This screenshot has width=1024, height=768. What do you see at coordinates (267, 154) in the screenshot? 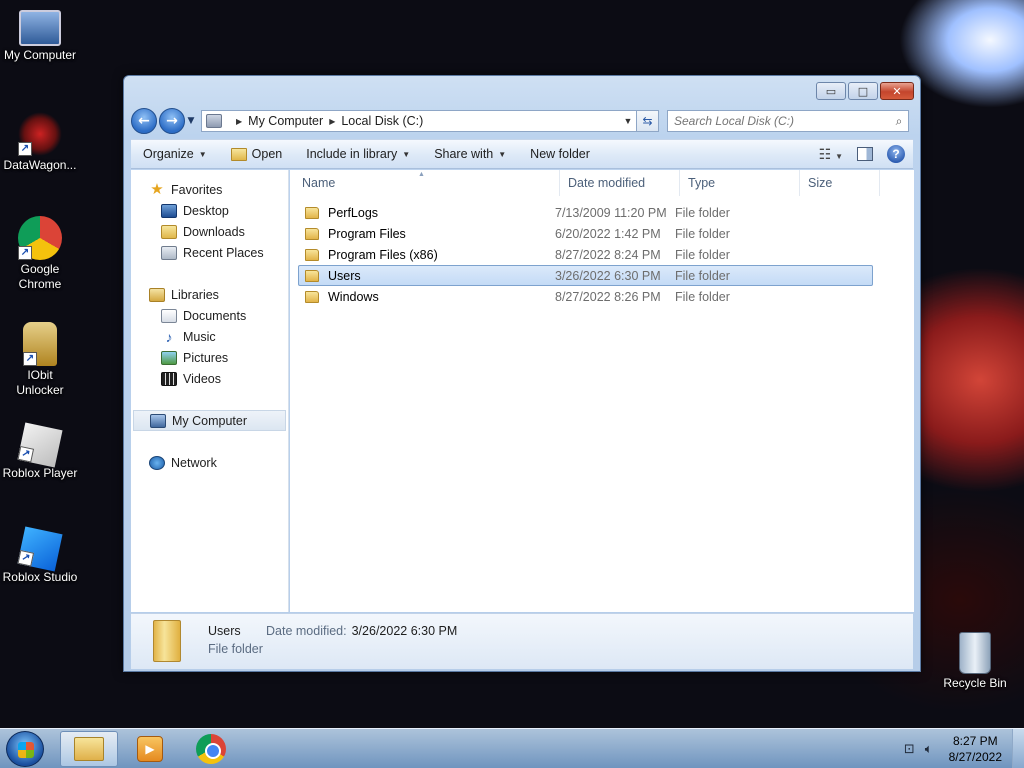
I see `open-label: Open` at bounding box center [267, 154].